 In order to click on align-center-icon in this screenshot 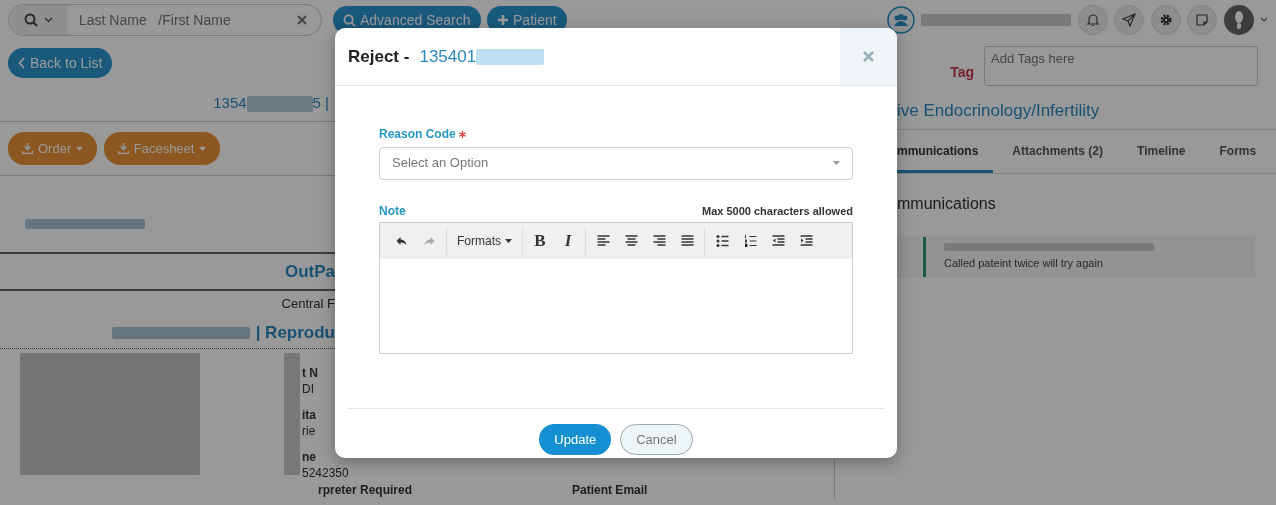, I will do `click(631, 240)`.